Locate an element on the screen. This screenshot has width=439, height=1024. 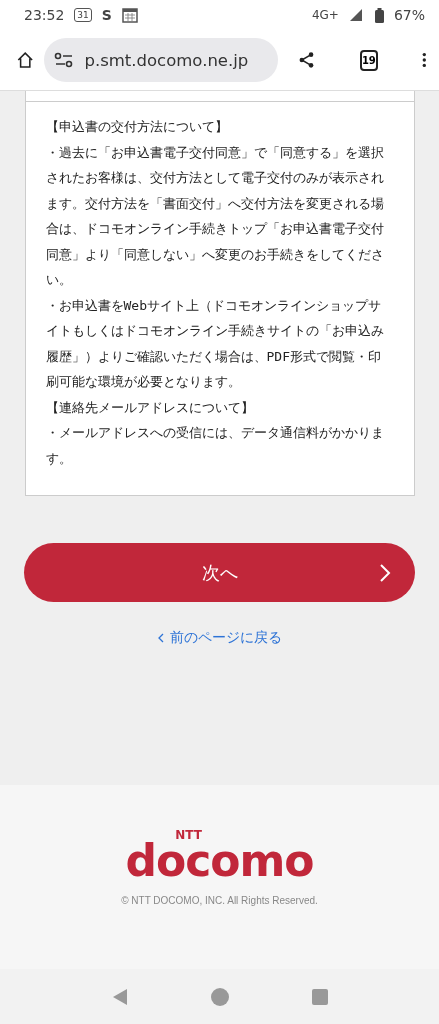
chevron-left-icon is located at coordinates (160, 638).